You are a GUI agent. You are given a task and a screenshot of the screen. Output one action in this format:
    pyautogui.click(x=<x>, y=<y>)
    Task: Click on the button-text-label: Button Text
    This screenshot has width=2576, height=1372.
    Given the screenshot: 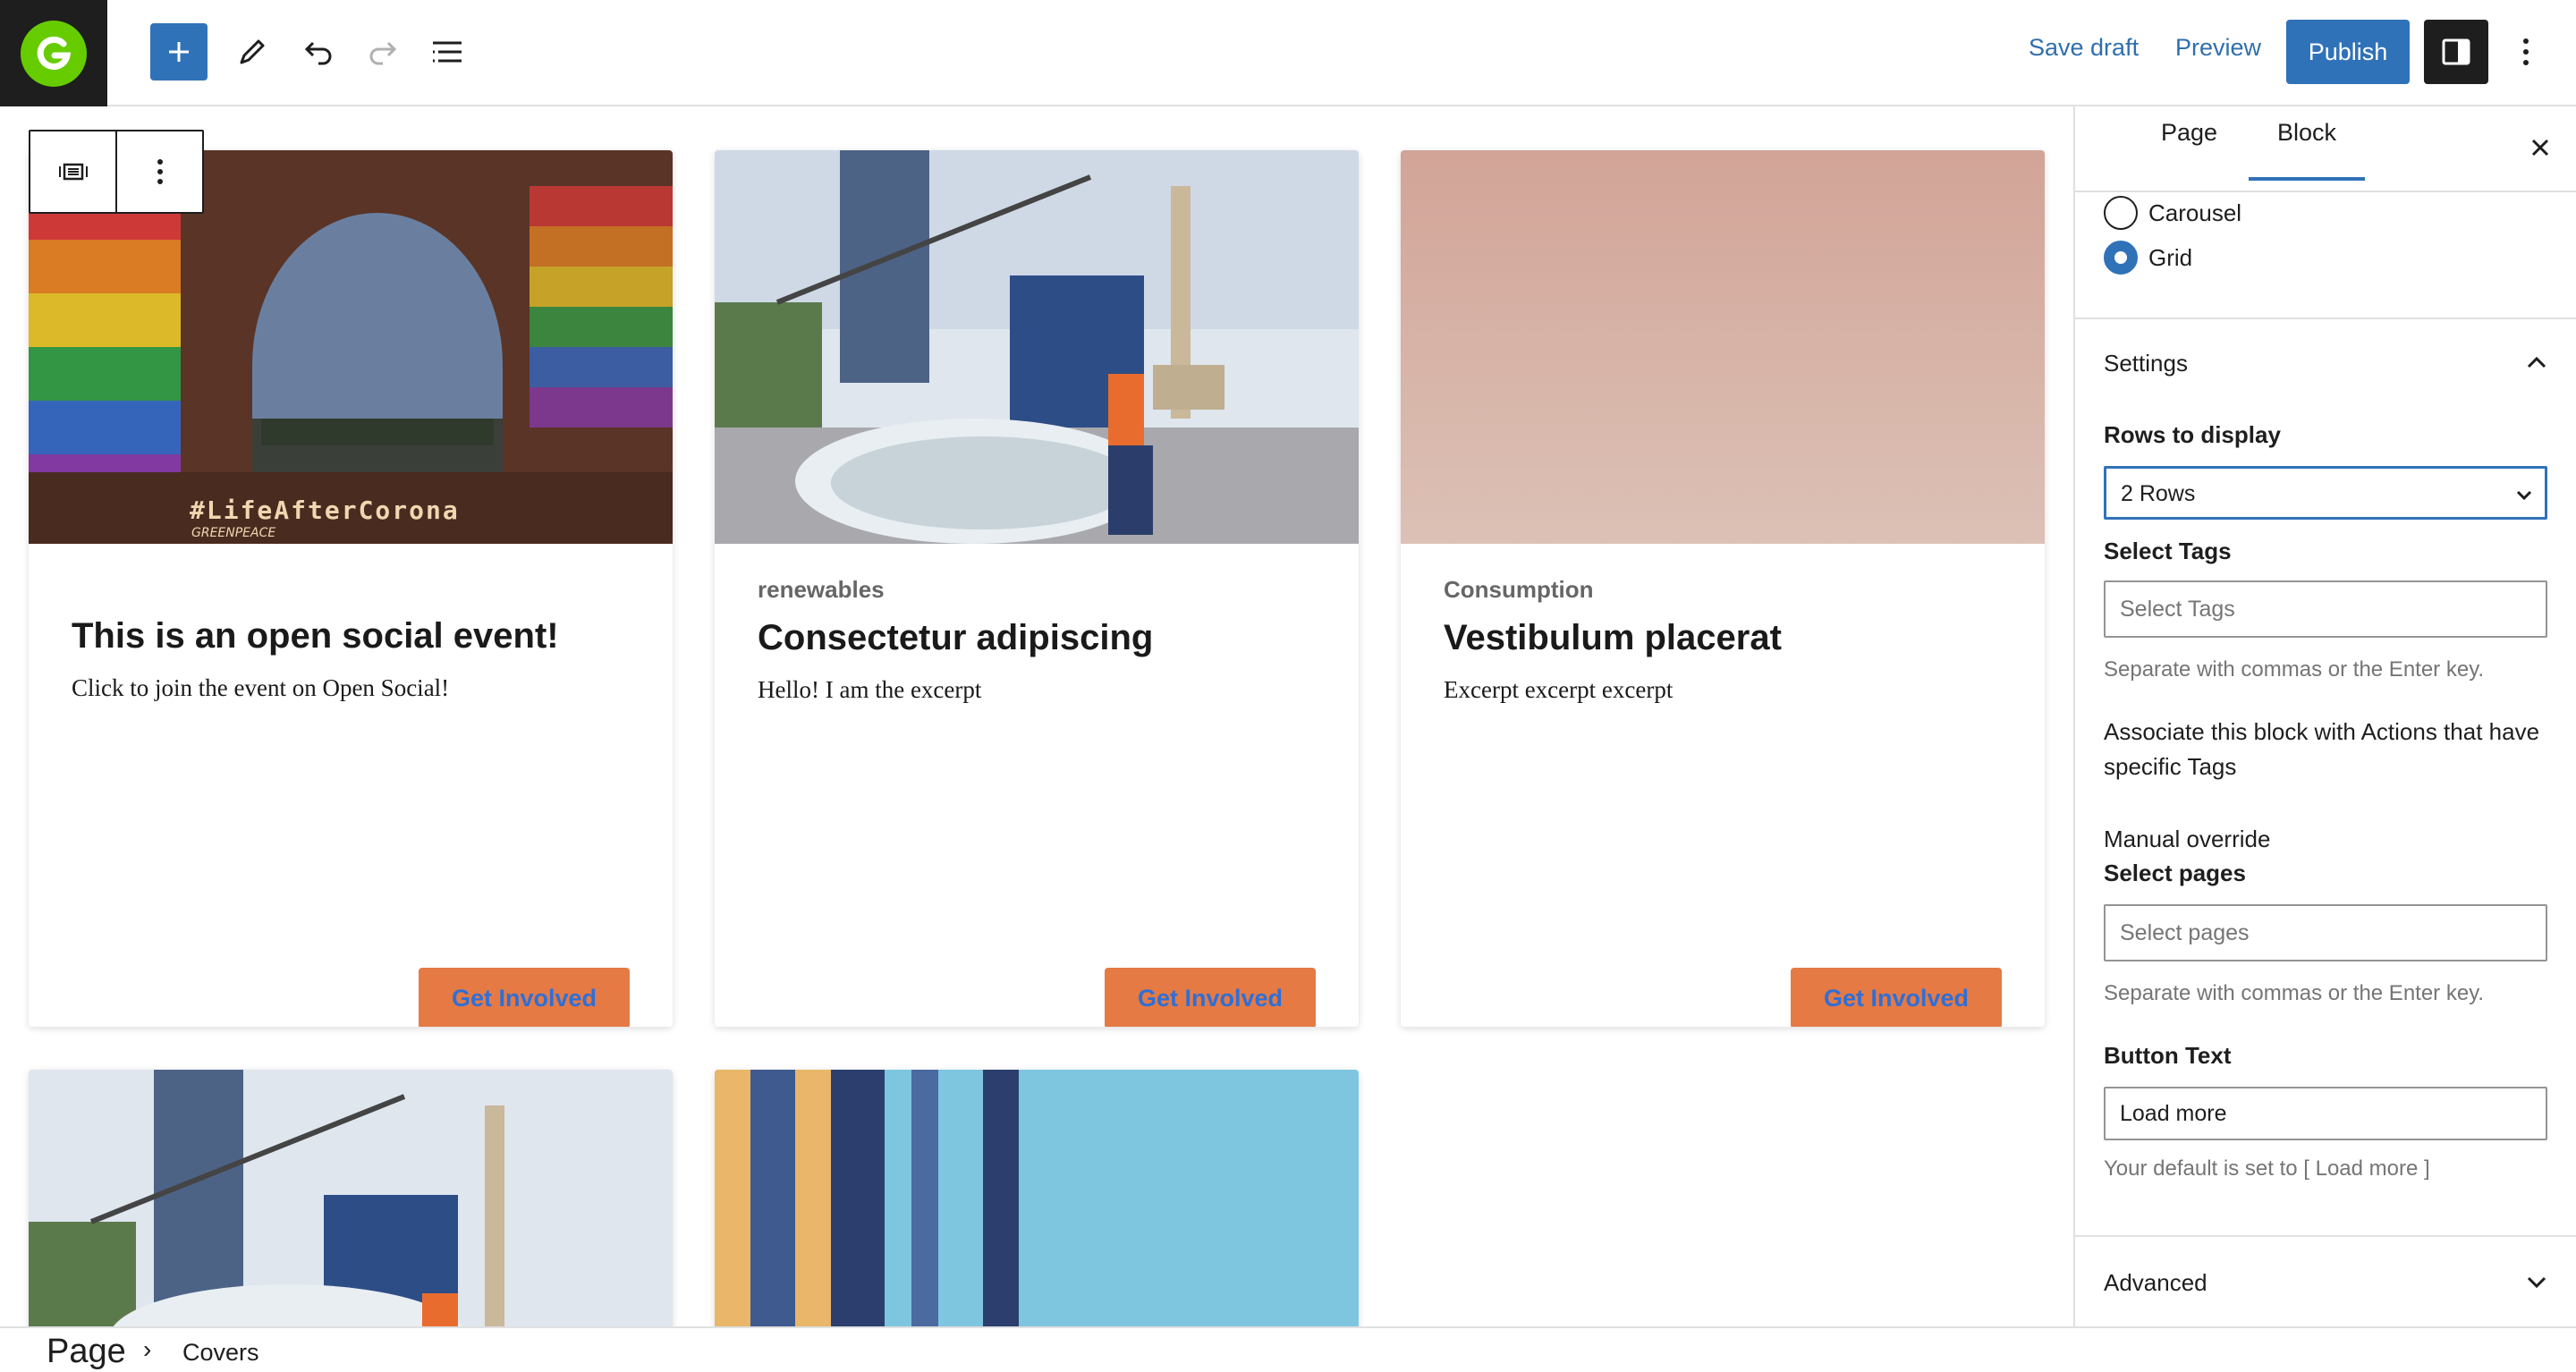 What is the action you would take?
    pyautogui.click(x=2168, y=1055)
    